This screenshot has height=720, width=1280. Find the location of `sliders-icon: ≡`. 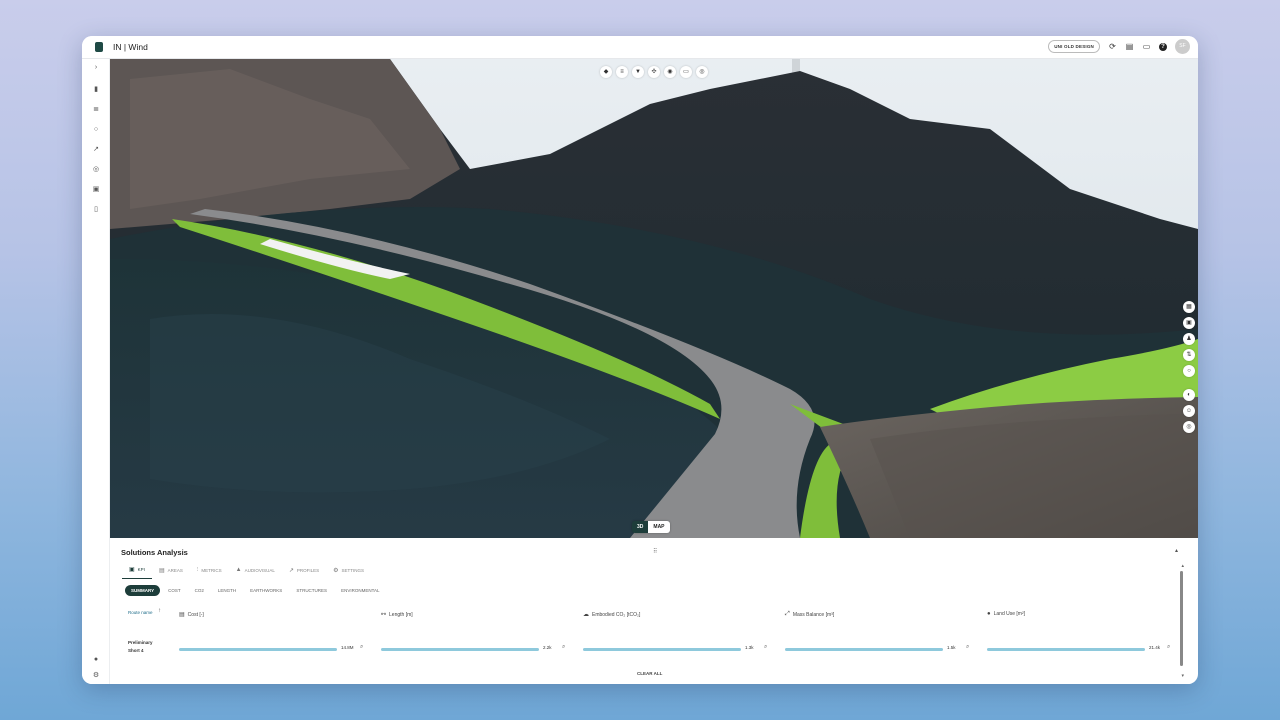

sliders-icon: ≡ is located at coordinates (622, 72).